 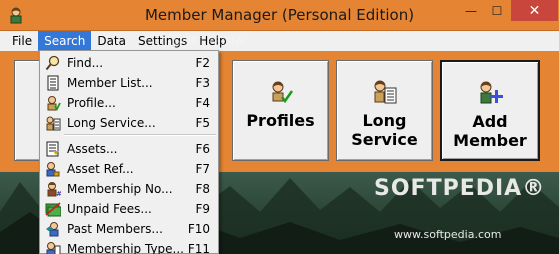 What do you see at coordinates (130, 103) in the screenshot?
I see `menu-item-profile: Profile... F4` at bounding box center [130, 103].